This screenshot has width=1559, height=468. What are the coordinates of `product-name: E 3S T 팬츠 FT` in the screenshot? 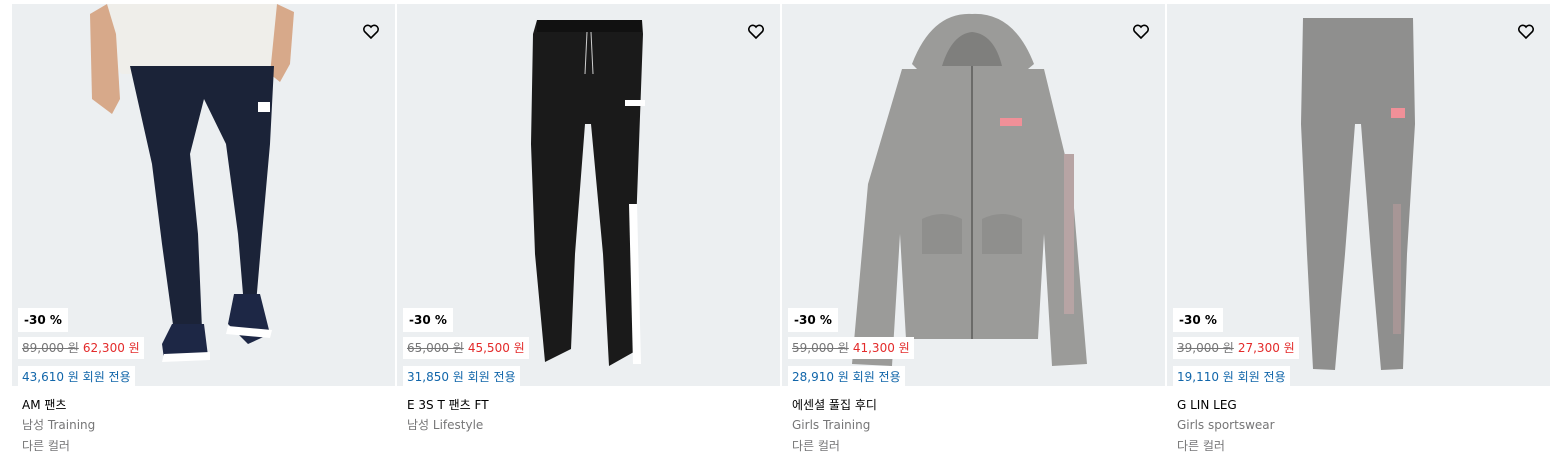 It's located at (587, 406).